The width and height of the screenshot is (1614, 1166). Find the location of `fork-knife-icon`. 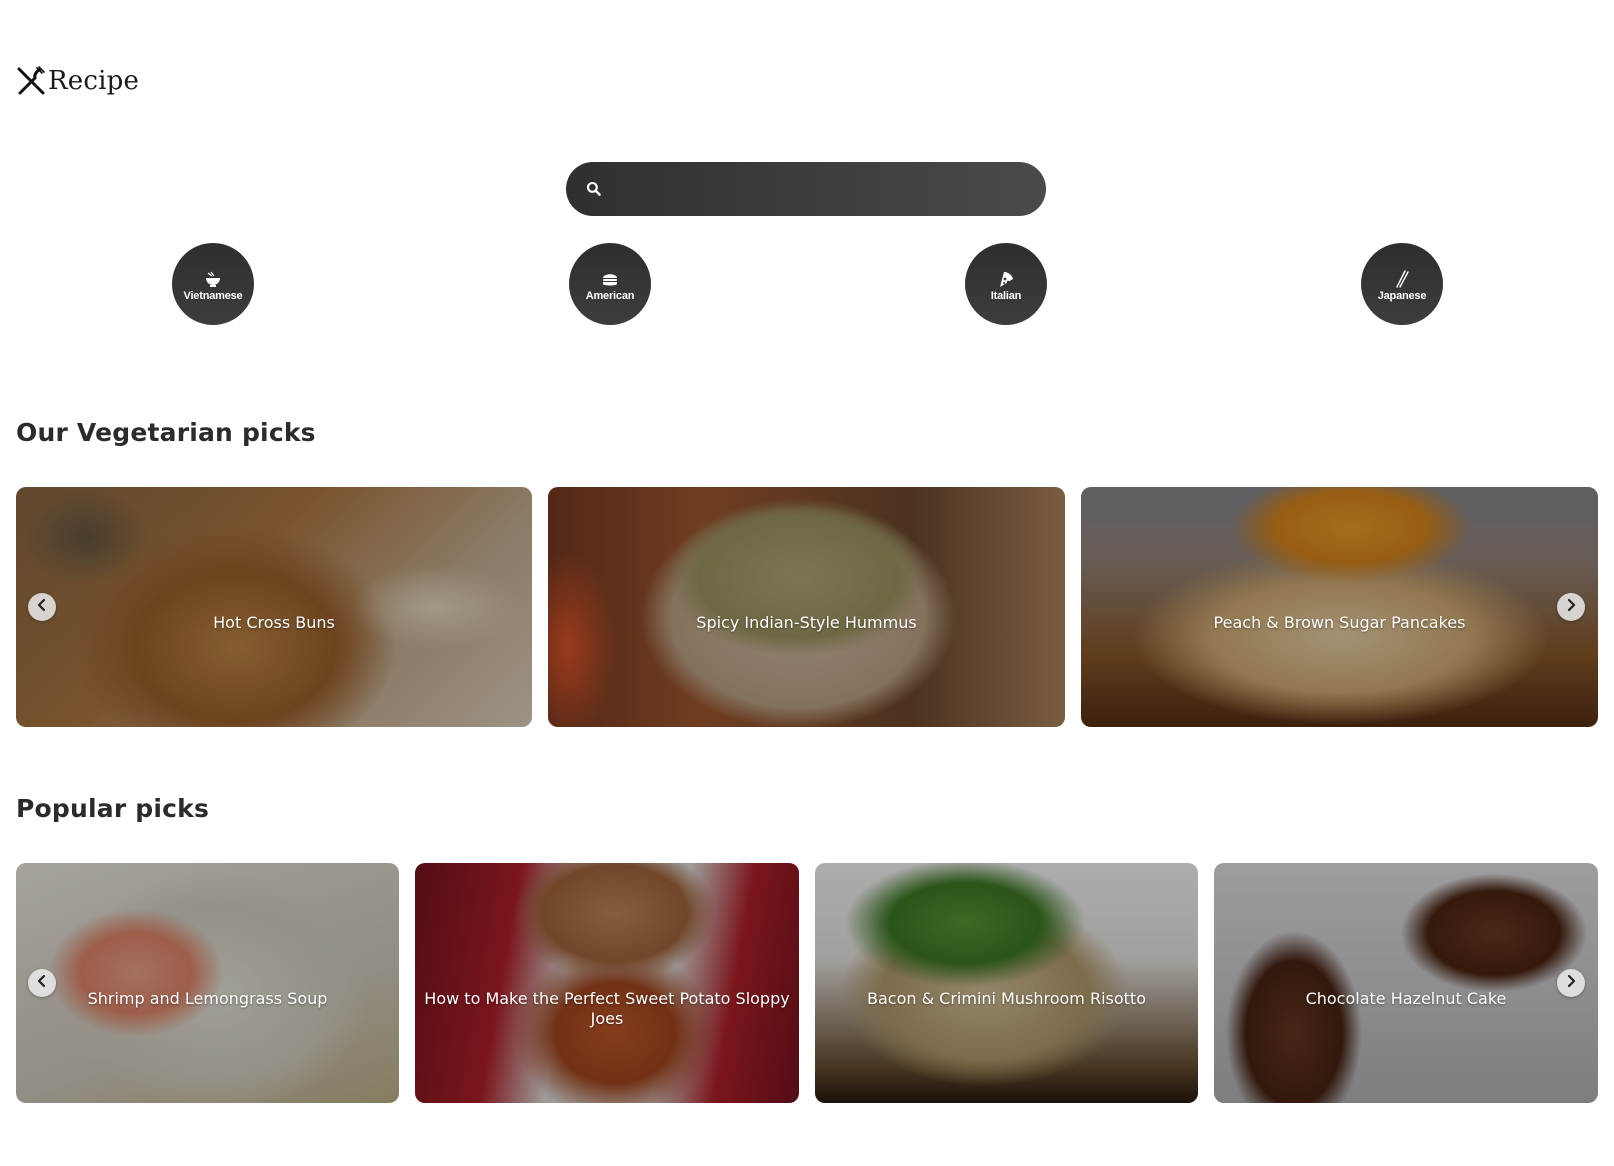

fork-knife-icon is located at coordinates (31, 81).